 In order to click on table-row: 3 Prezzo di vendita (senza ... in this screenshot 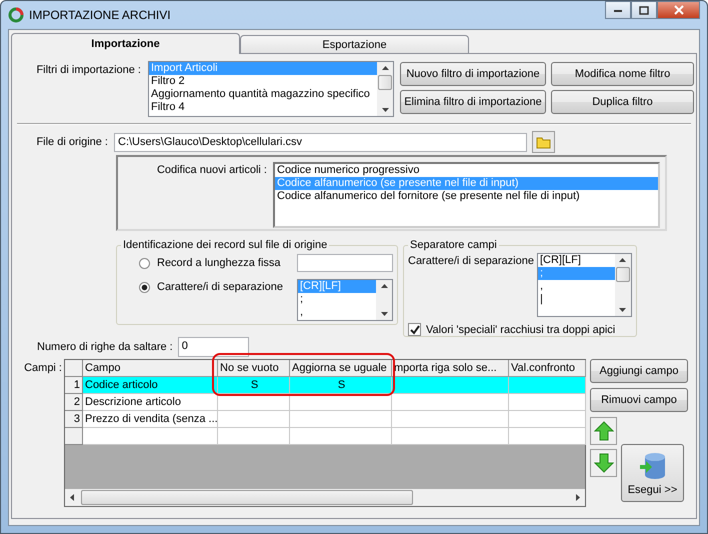, I will do `click(325, 419)`.